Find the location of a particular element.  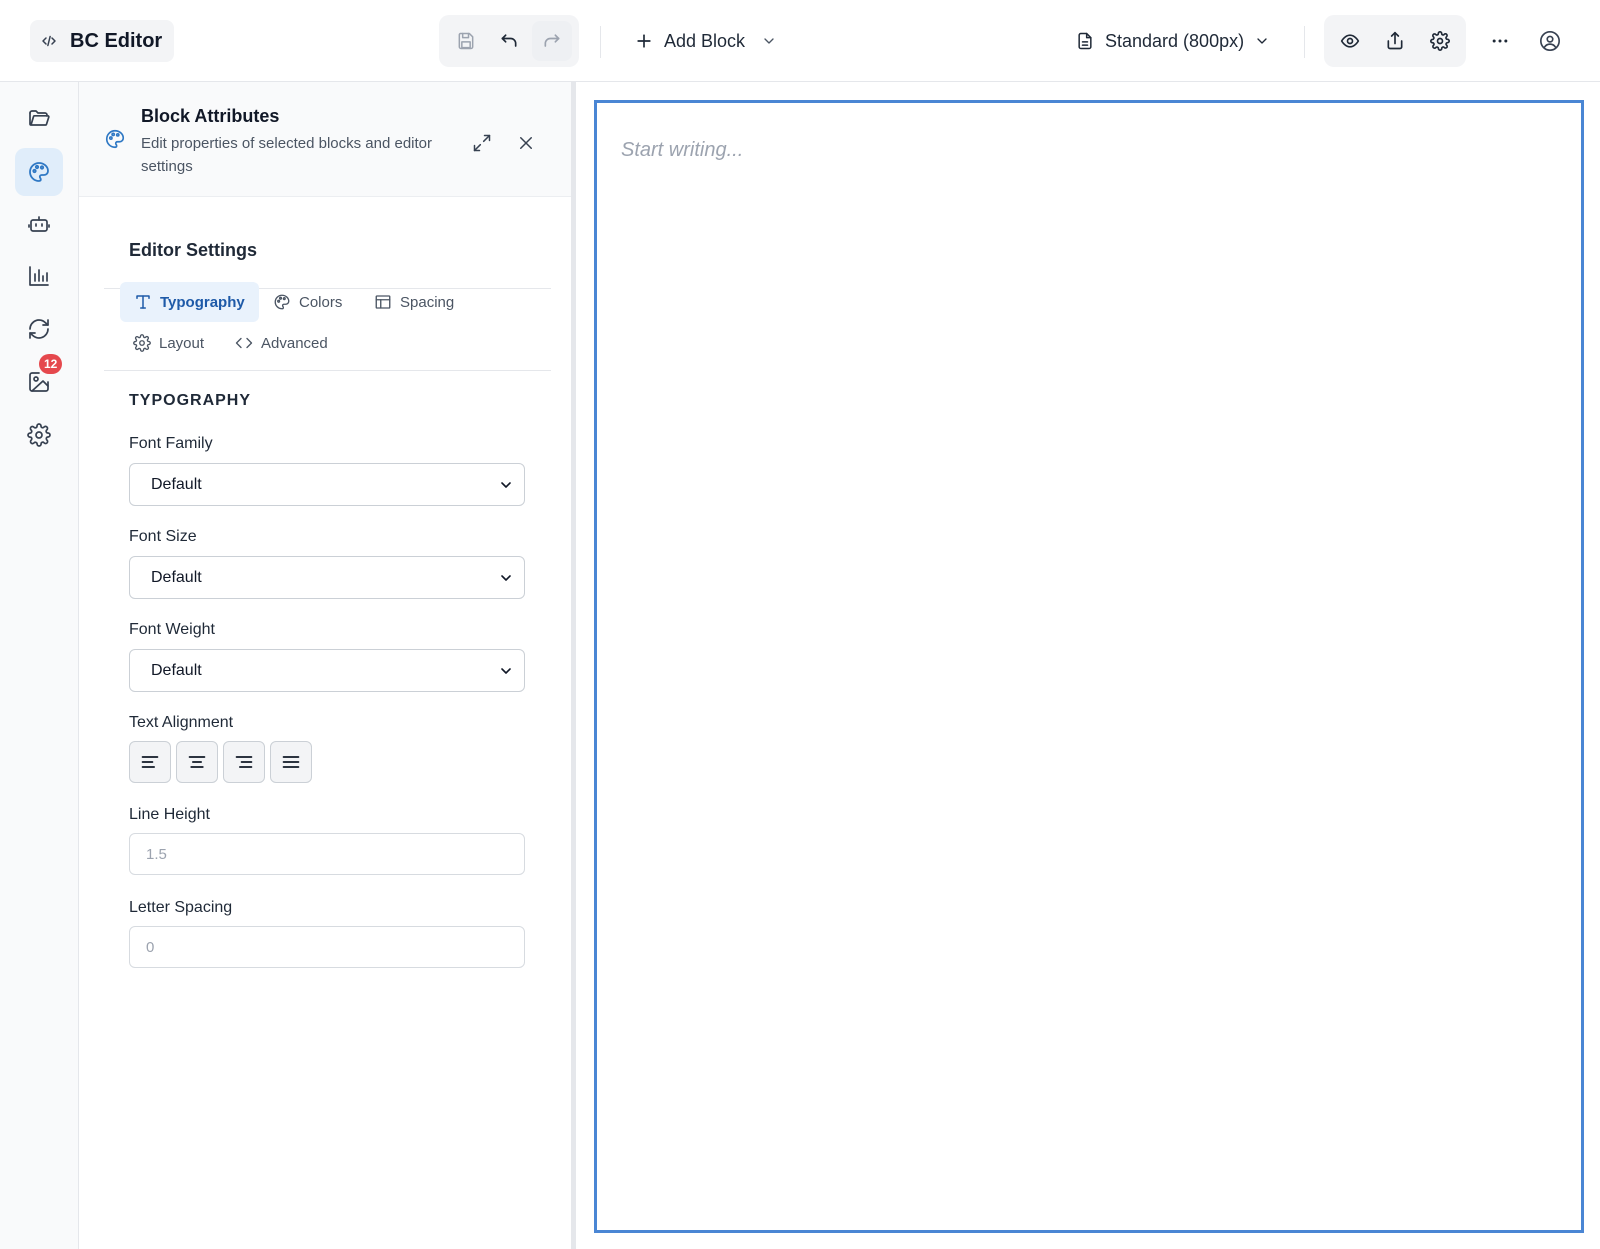

font-family-label: Font Family is located at coordinates (171, 443).